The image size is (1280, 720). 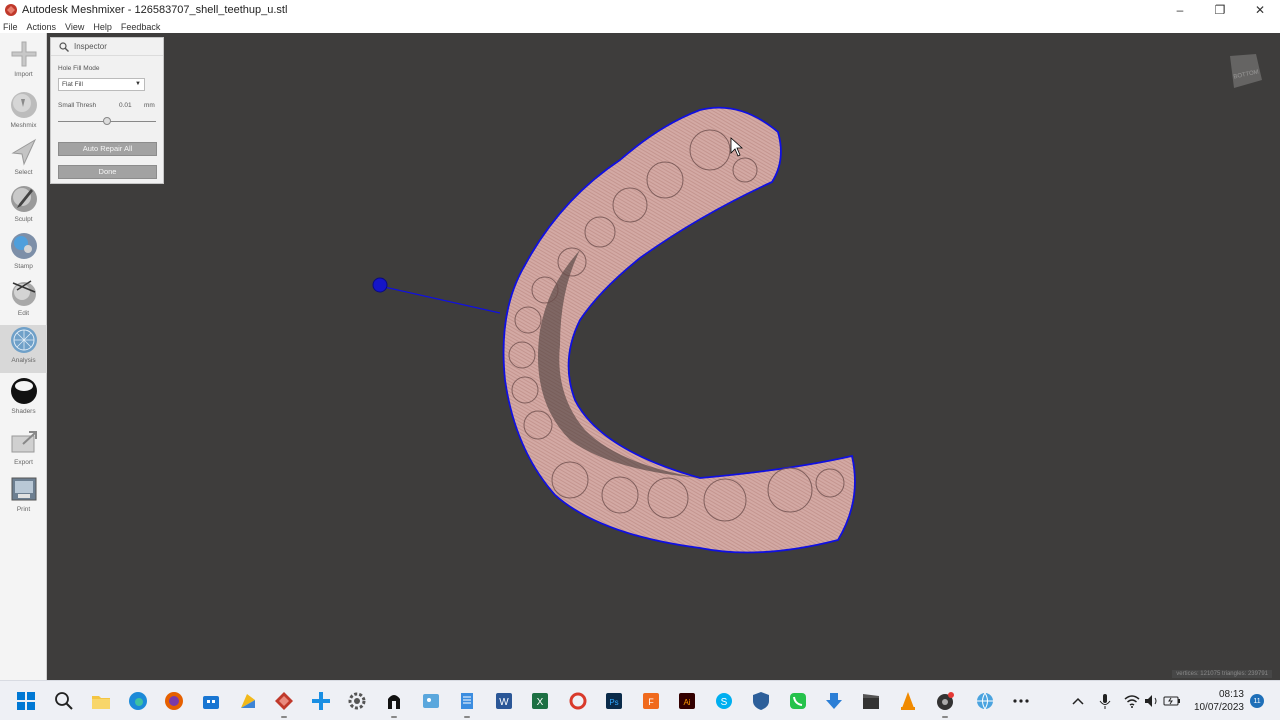 I want to click on download-arrow-icon, so click(x=834, y=701).